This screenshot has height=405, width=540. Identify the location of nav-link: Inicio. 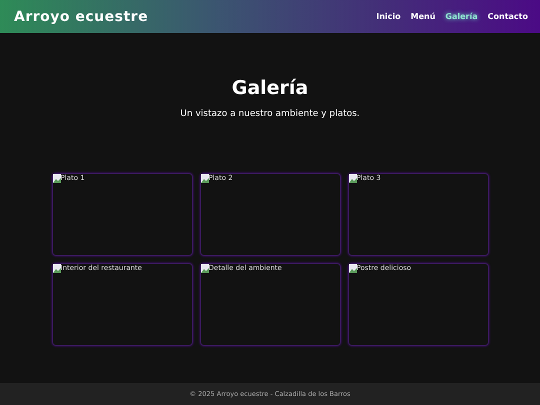
(388, 16).